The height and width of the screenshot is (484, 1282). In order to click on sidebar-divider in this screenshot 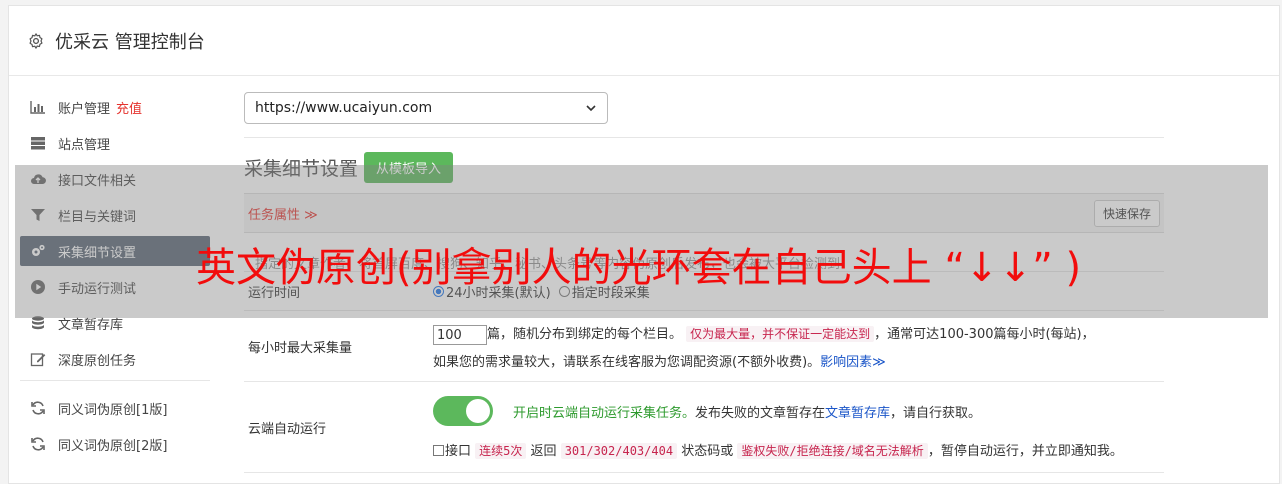, I will do `click(115, 380)`.